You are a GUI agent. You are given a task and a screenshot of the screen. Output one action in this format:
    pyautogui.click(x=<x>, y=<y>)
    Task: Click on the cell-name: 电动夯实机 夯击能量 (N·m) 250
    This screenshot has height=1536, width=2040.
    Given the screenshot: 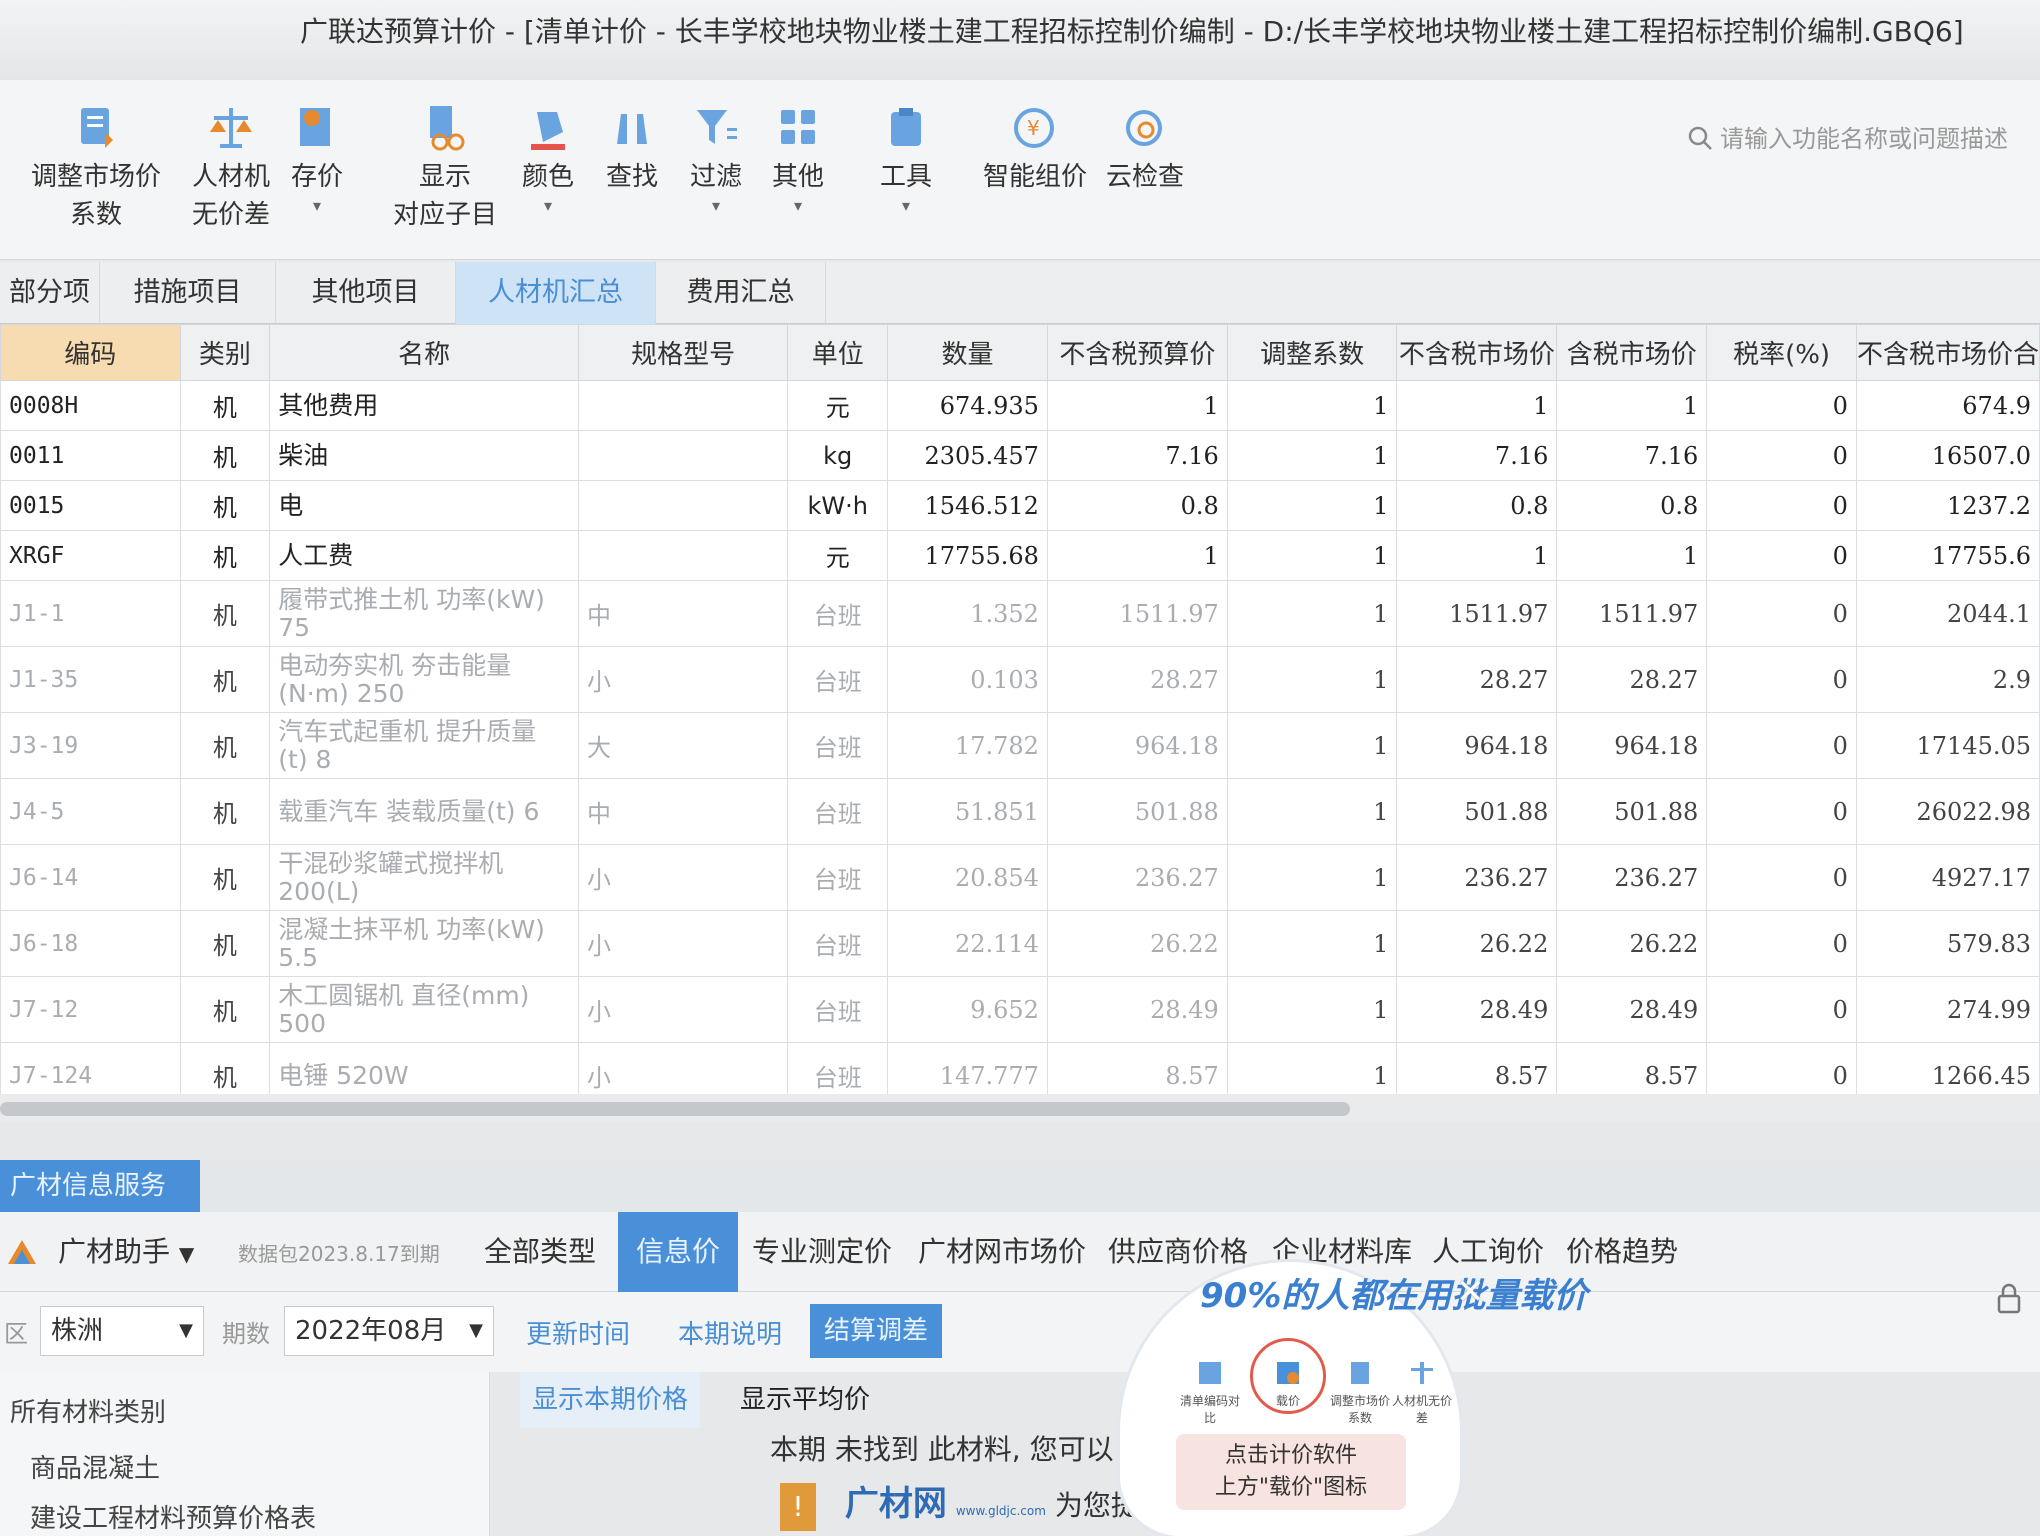 What is the action you would take?
    pyautogui.click(x=424, y=679)
    